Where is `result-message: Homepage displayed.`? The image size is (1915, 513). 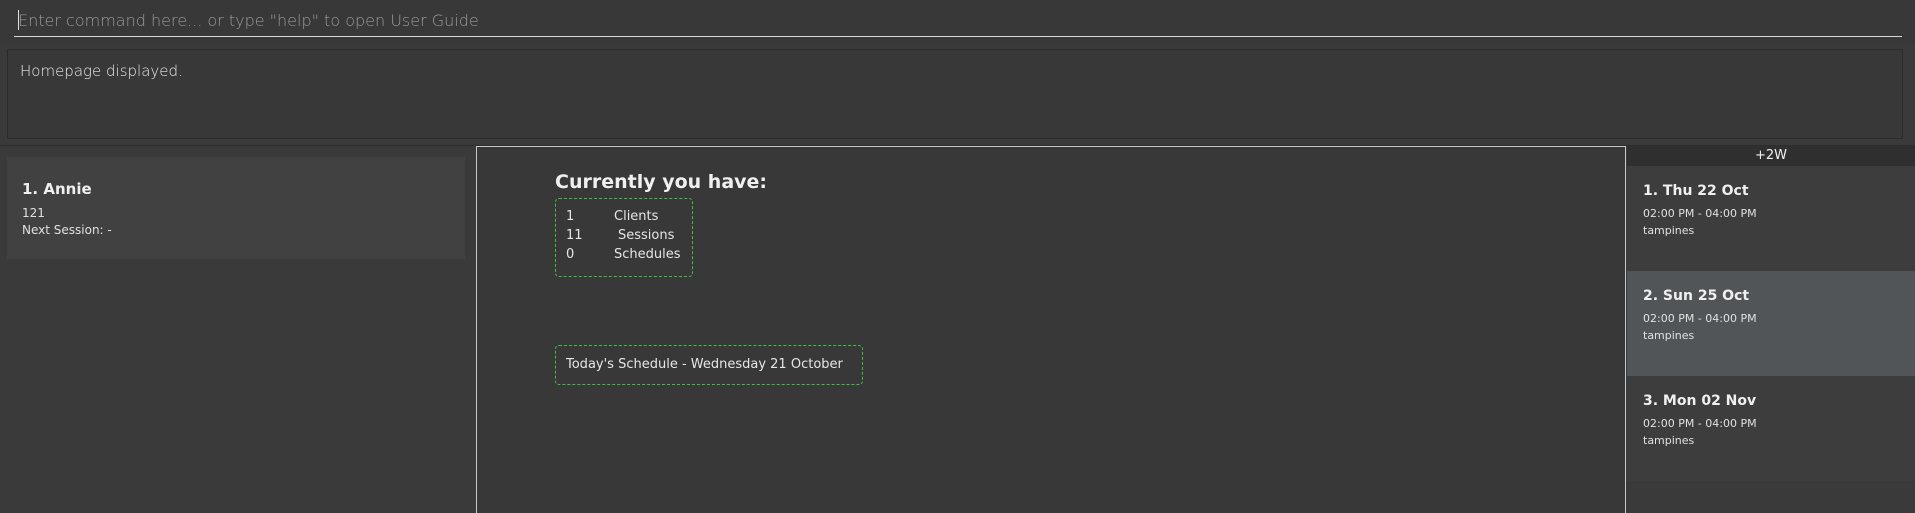
result-message: Homepage displayed. is located at coordinates (101, 71).